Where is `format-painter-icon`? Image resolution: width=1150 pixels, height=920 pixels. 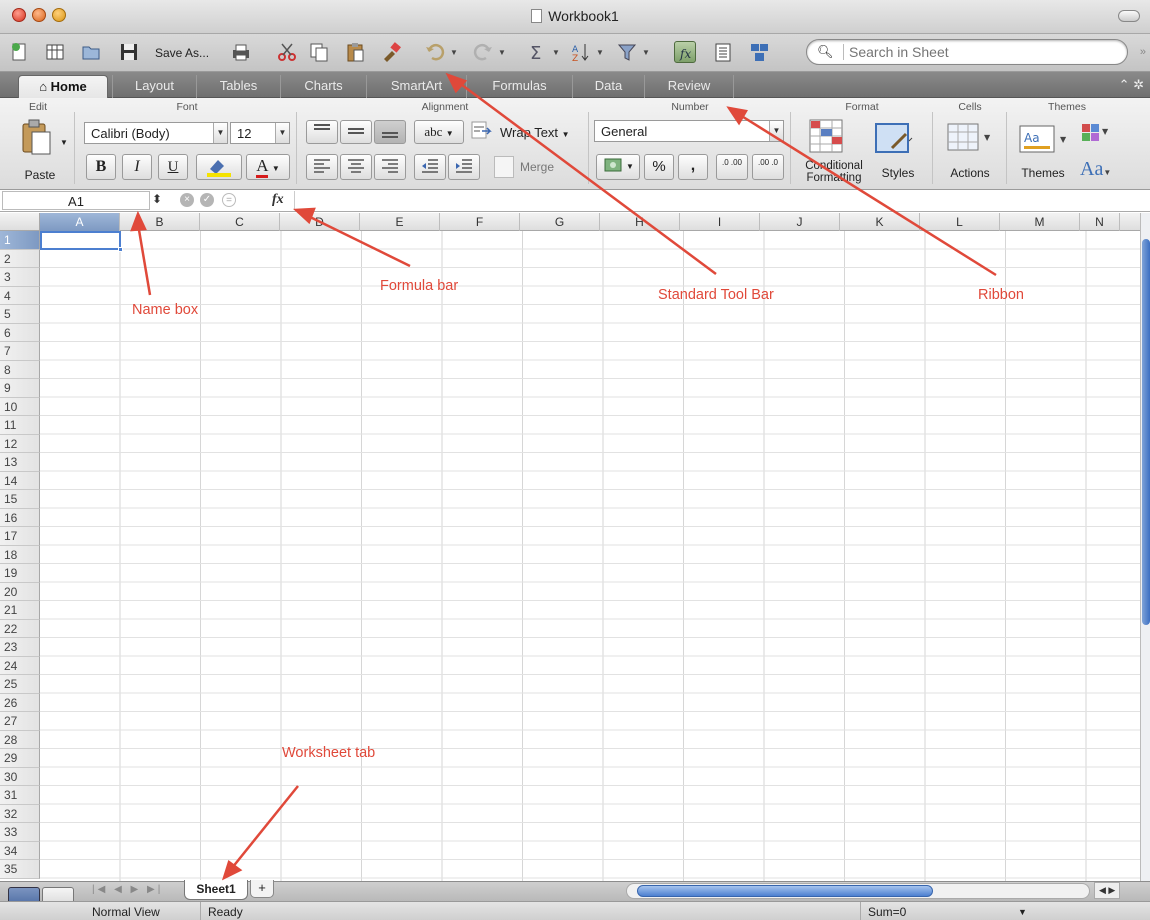
format-painter-icon is located at coordinates (391, 52).